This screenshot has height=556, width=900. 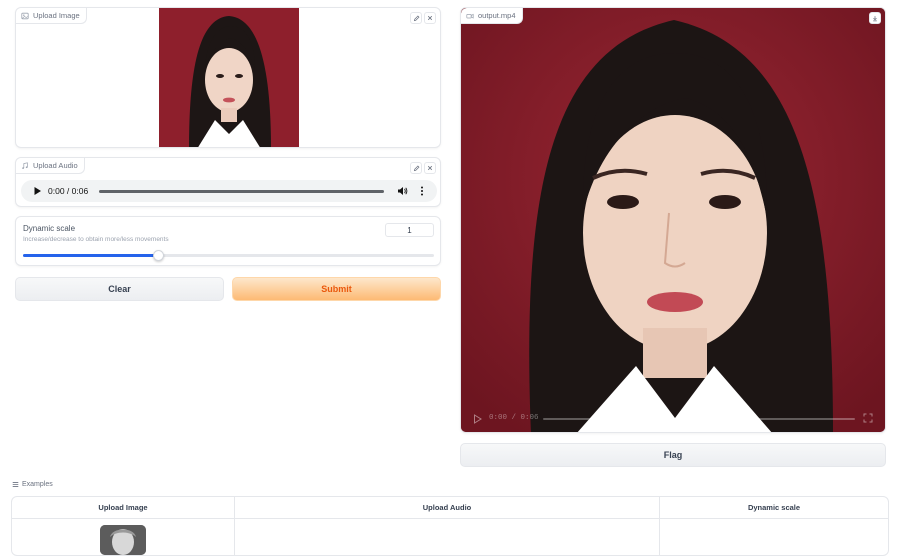 What do you see at coordinates (774, 507) in the screenshot?
I see `examples-col-header-scale: Dynamic scale` at bounding box center [774, 507].